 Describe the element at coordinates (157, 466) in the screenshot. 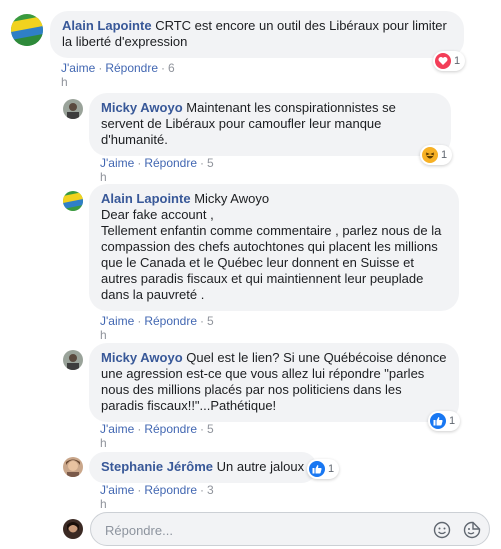

I see `author-name: Stephanie Jérôme` at that location.